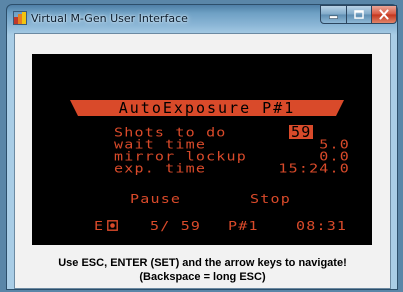 The image size is (403, 292). I want to click on window-title: Virtual M-Gen User Interface, so click(109, 18).